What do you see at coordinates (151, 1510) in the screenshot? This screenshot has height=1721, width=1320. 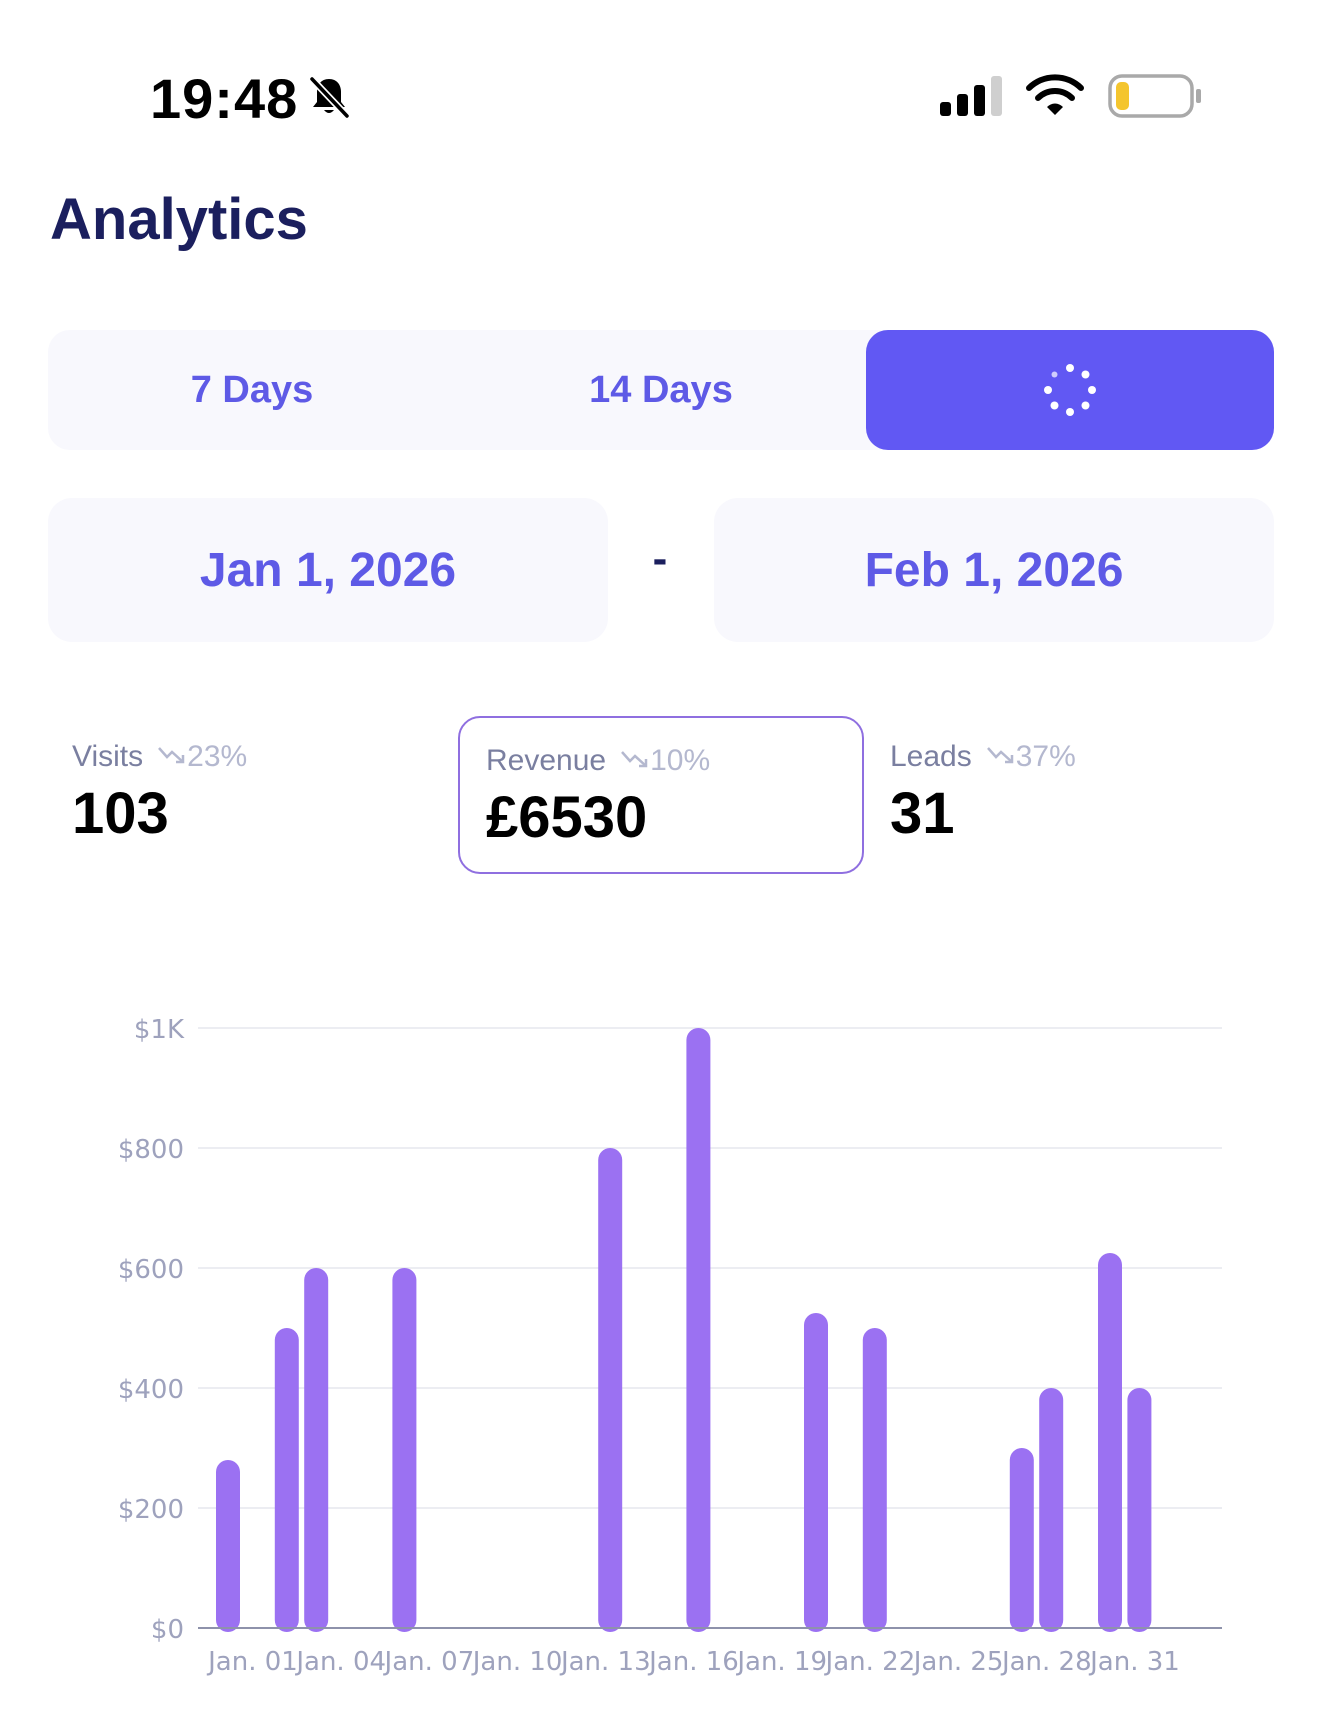 I see `y-tick-label: $200` at bounding box center [151, 1510].